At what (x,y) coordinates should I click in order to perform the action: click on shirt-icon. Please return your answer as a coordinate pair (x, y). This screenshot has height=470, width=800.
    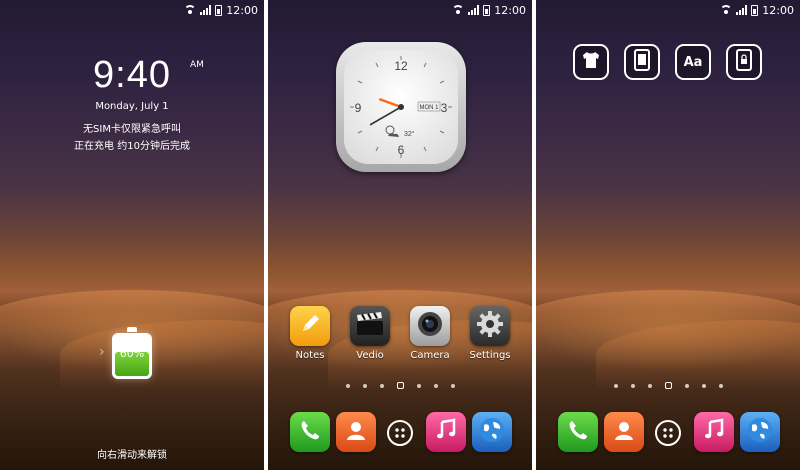
    Looking at the image, I should click on (591, 62).